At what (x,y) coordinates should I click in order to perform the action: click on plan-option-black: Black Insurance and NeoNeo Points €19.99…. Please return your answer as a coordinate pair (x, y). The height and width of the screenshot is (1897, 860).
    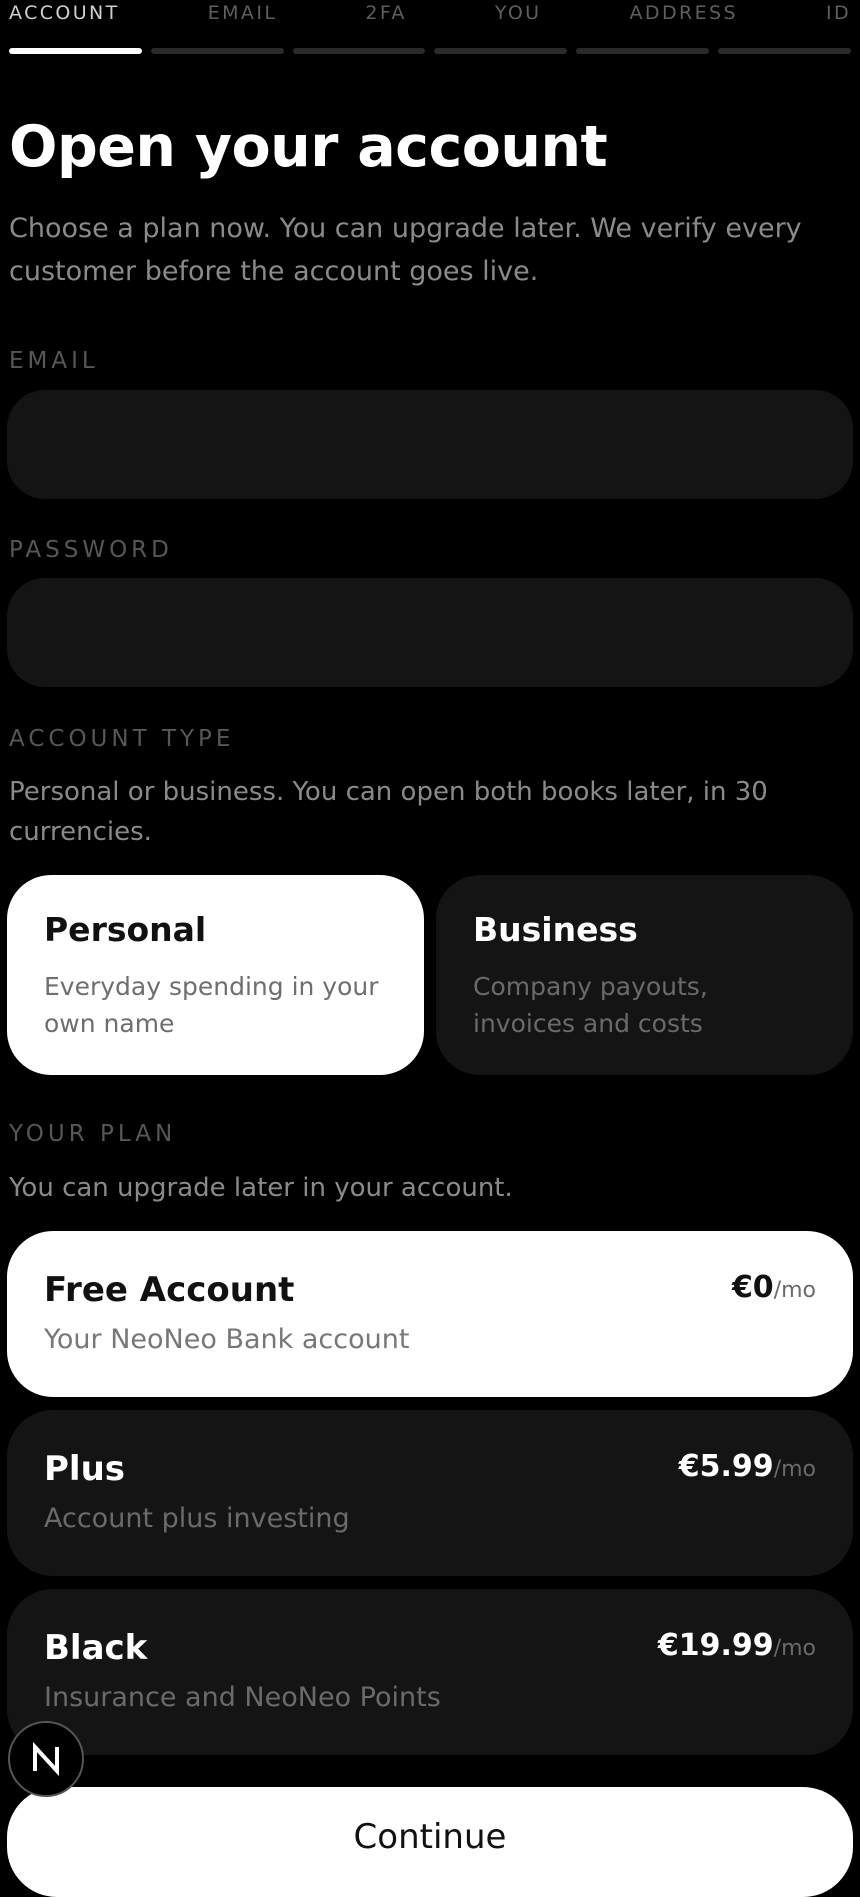
    Looking at the image, I should click on (430, 1672).